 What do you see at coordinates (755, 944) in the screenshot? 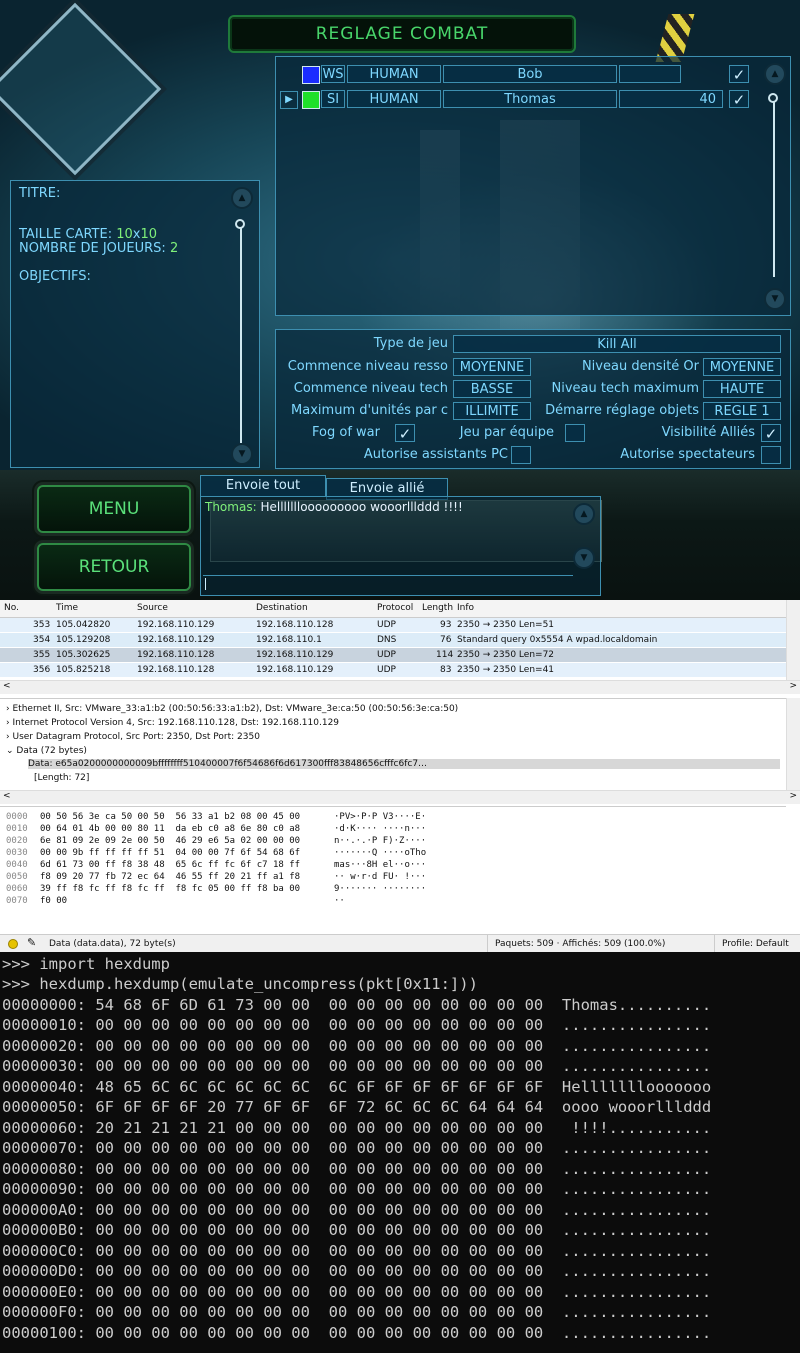
I see `status-profile: Profile: Default` at bounding box center [755, 944].